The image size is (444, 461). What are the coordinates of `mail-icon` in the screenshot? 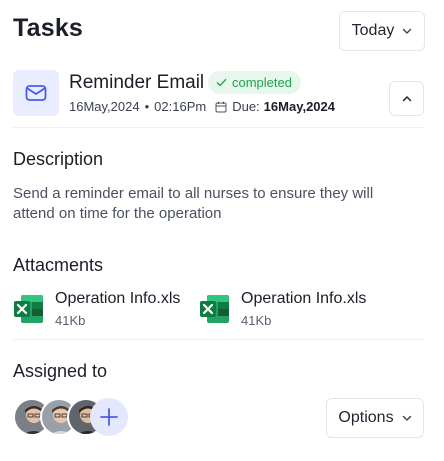 It's located at (36, 93).